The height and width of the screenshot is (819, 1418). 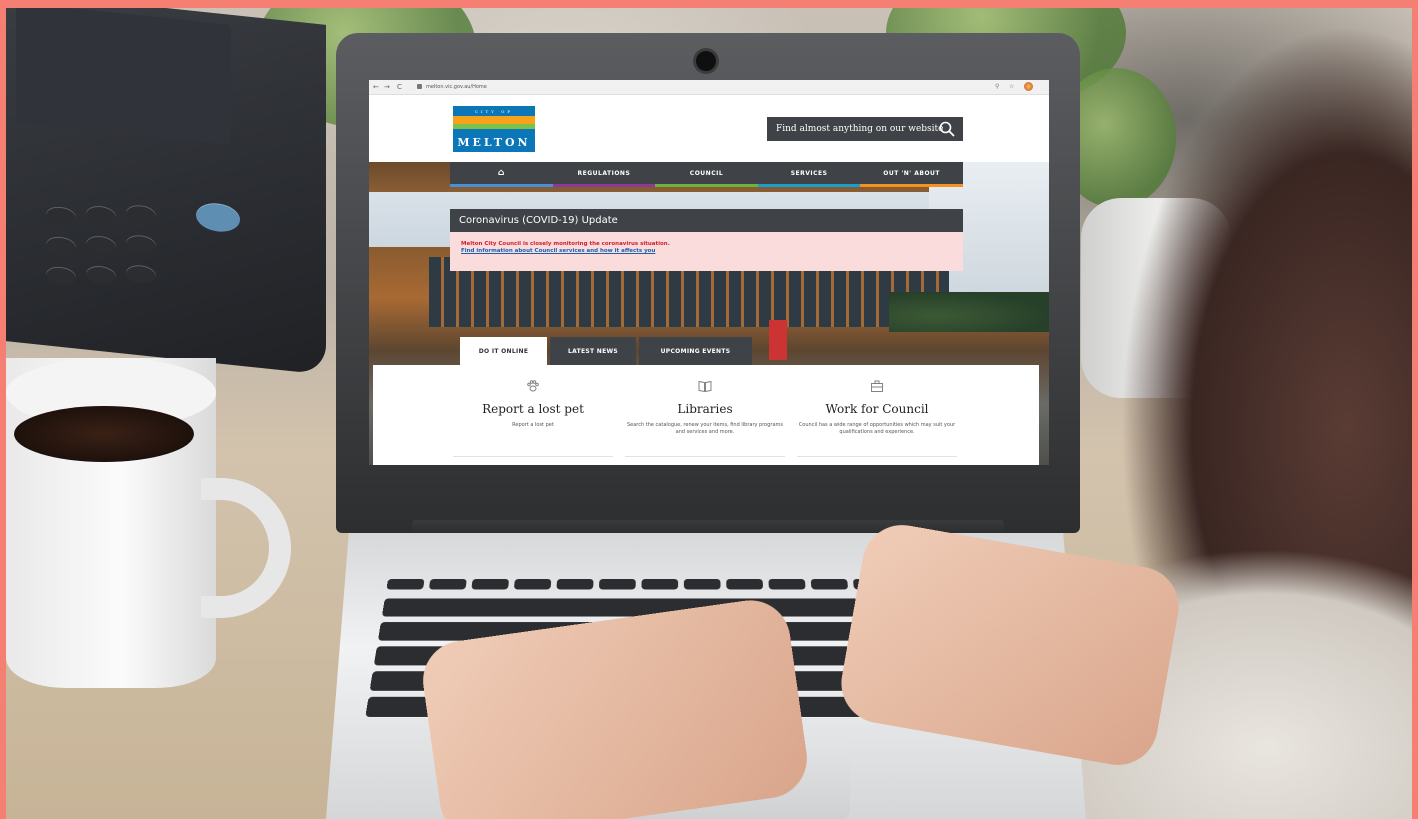 I want to click on home-icon: ⌂, so click(x=501, y=173).